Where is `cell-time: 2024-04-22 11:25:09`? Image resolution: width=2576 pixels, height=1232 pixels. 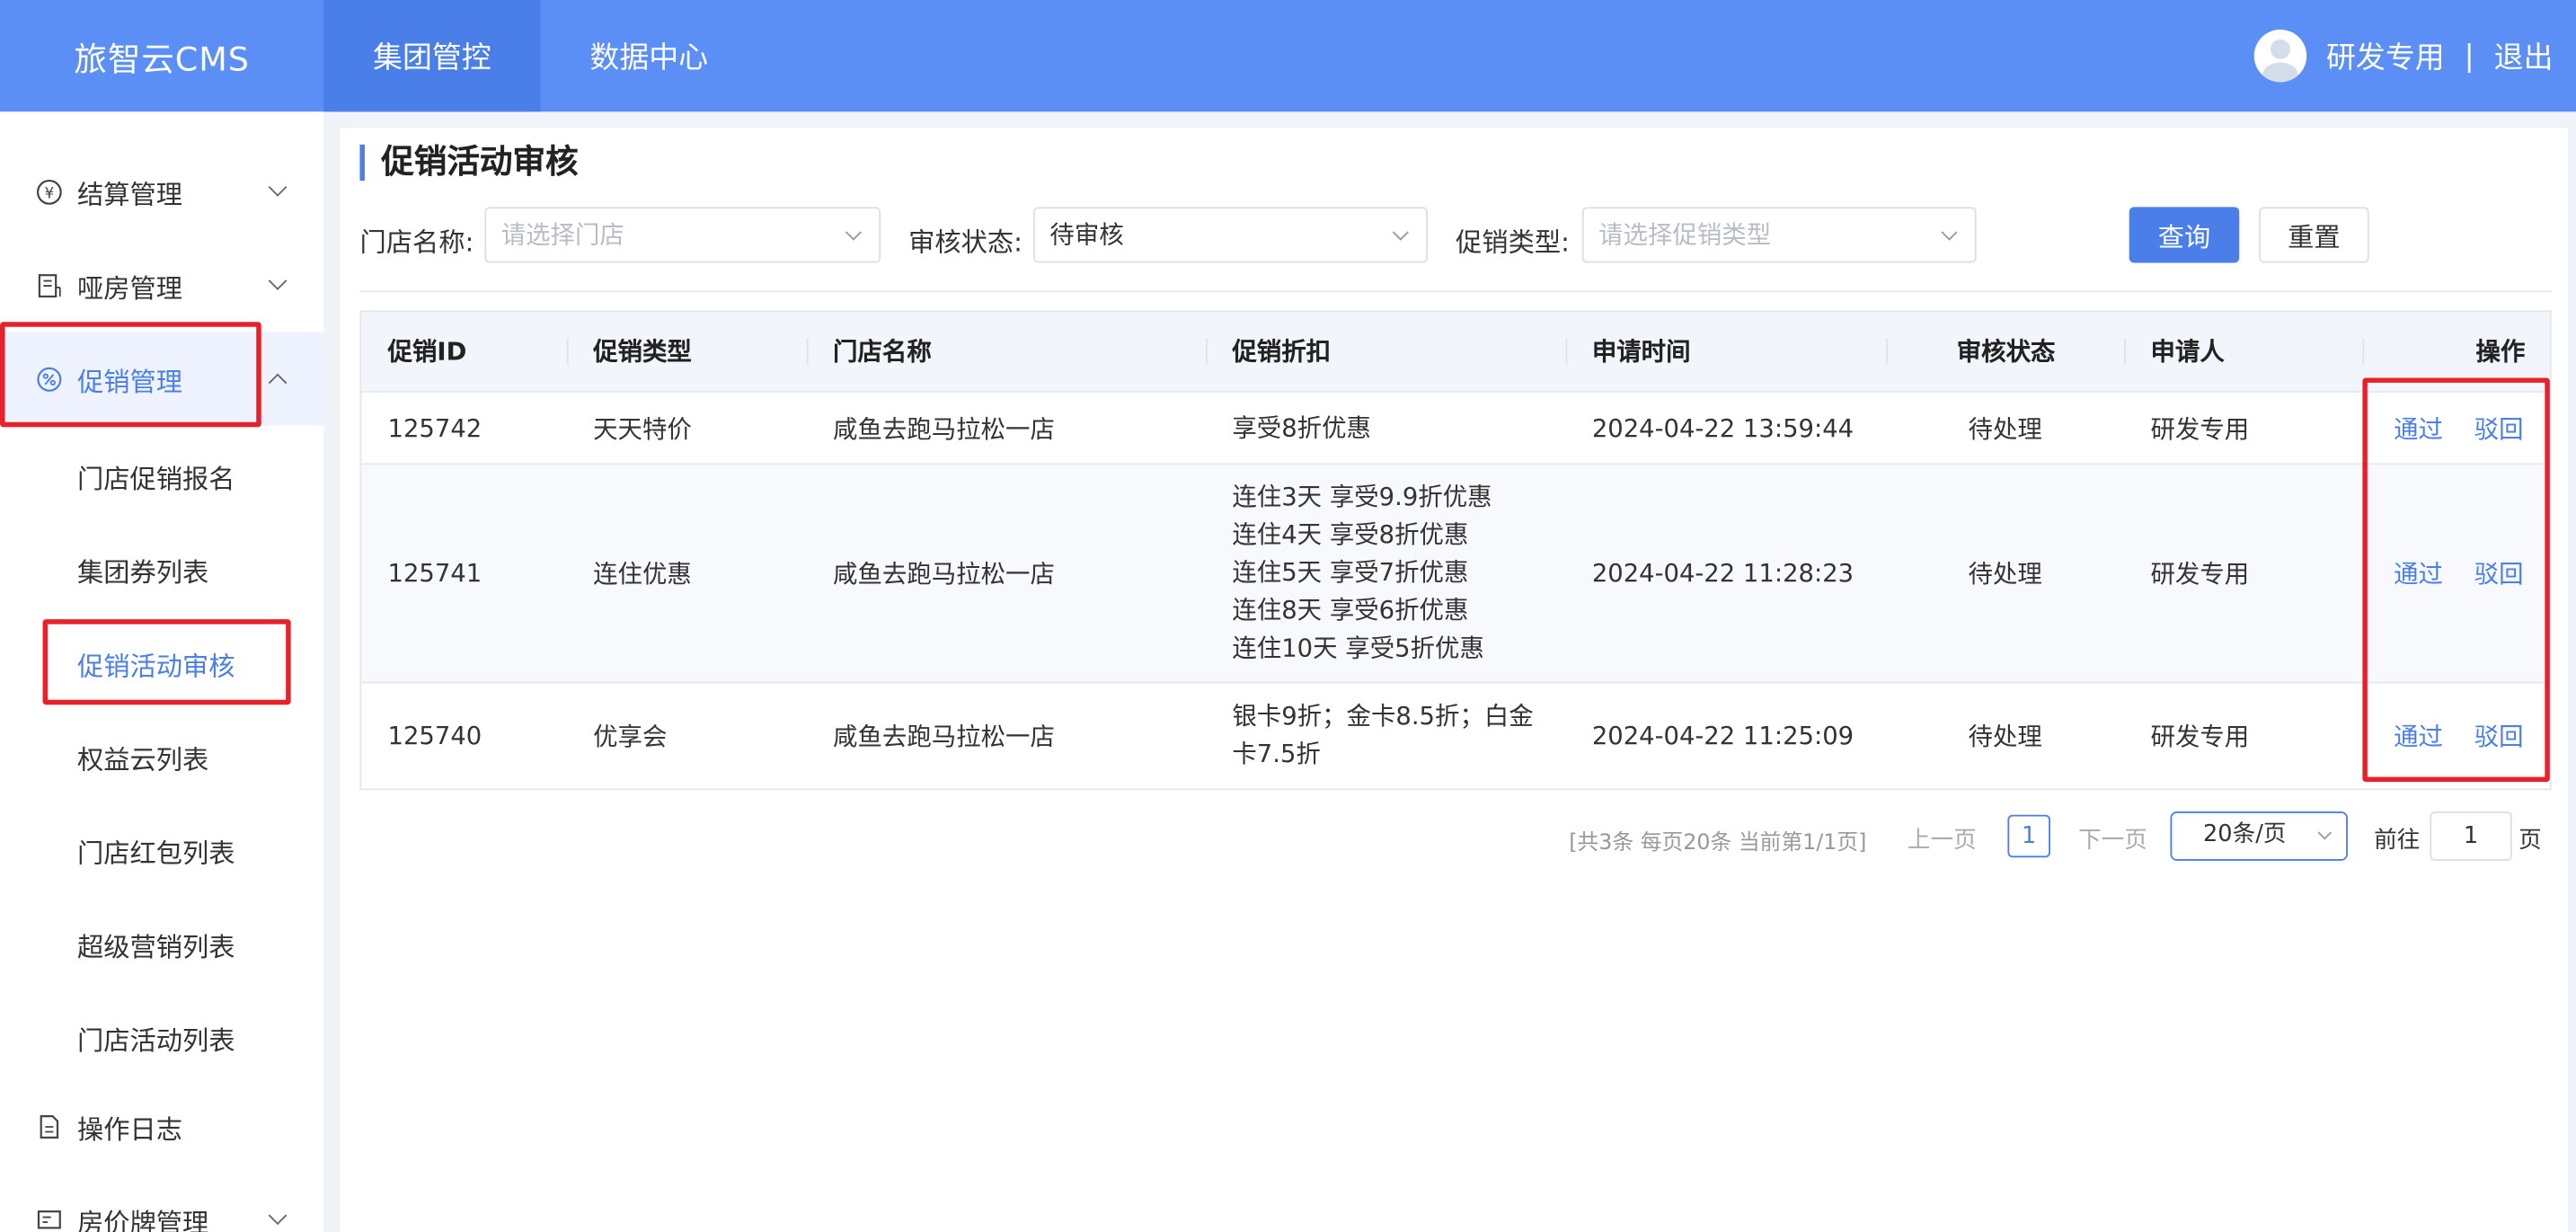
cell-time: 2024-04-22 11:25:09 is located at coordinates (1723, 736).